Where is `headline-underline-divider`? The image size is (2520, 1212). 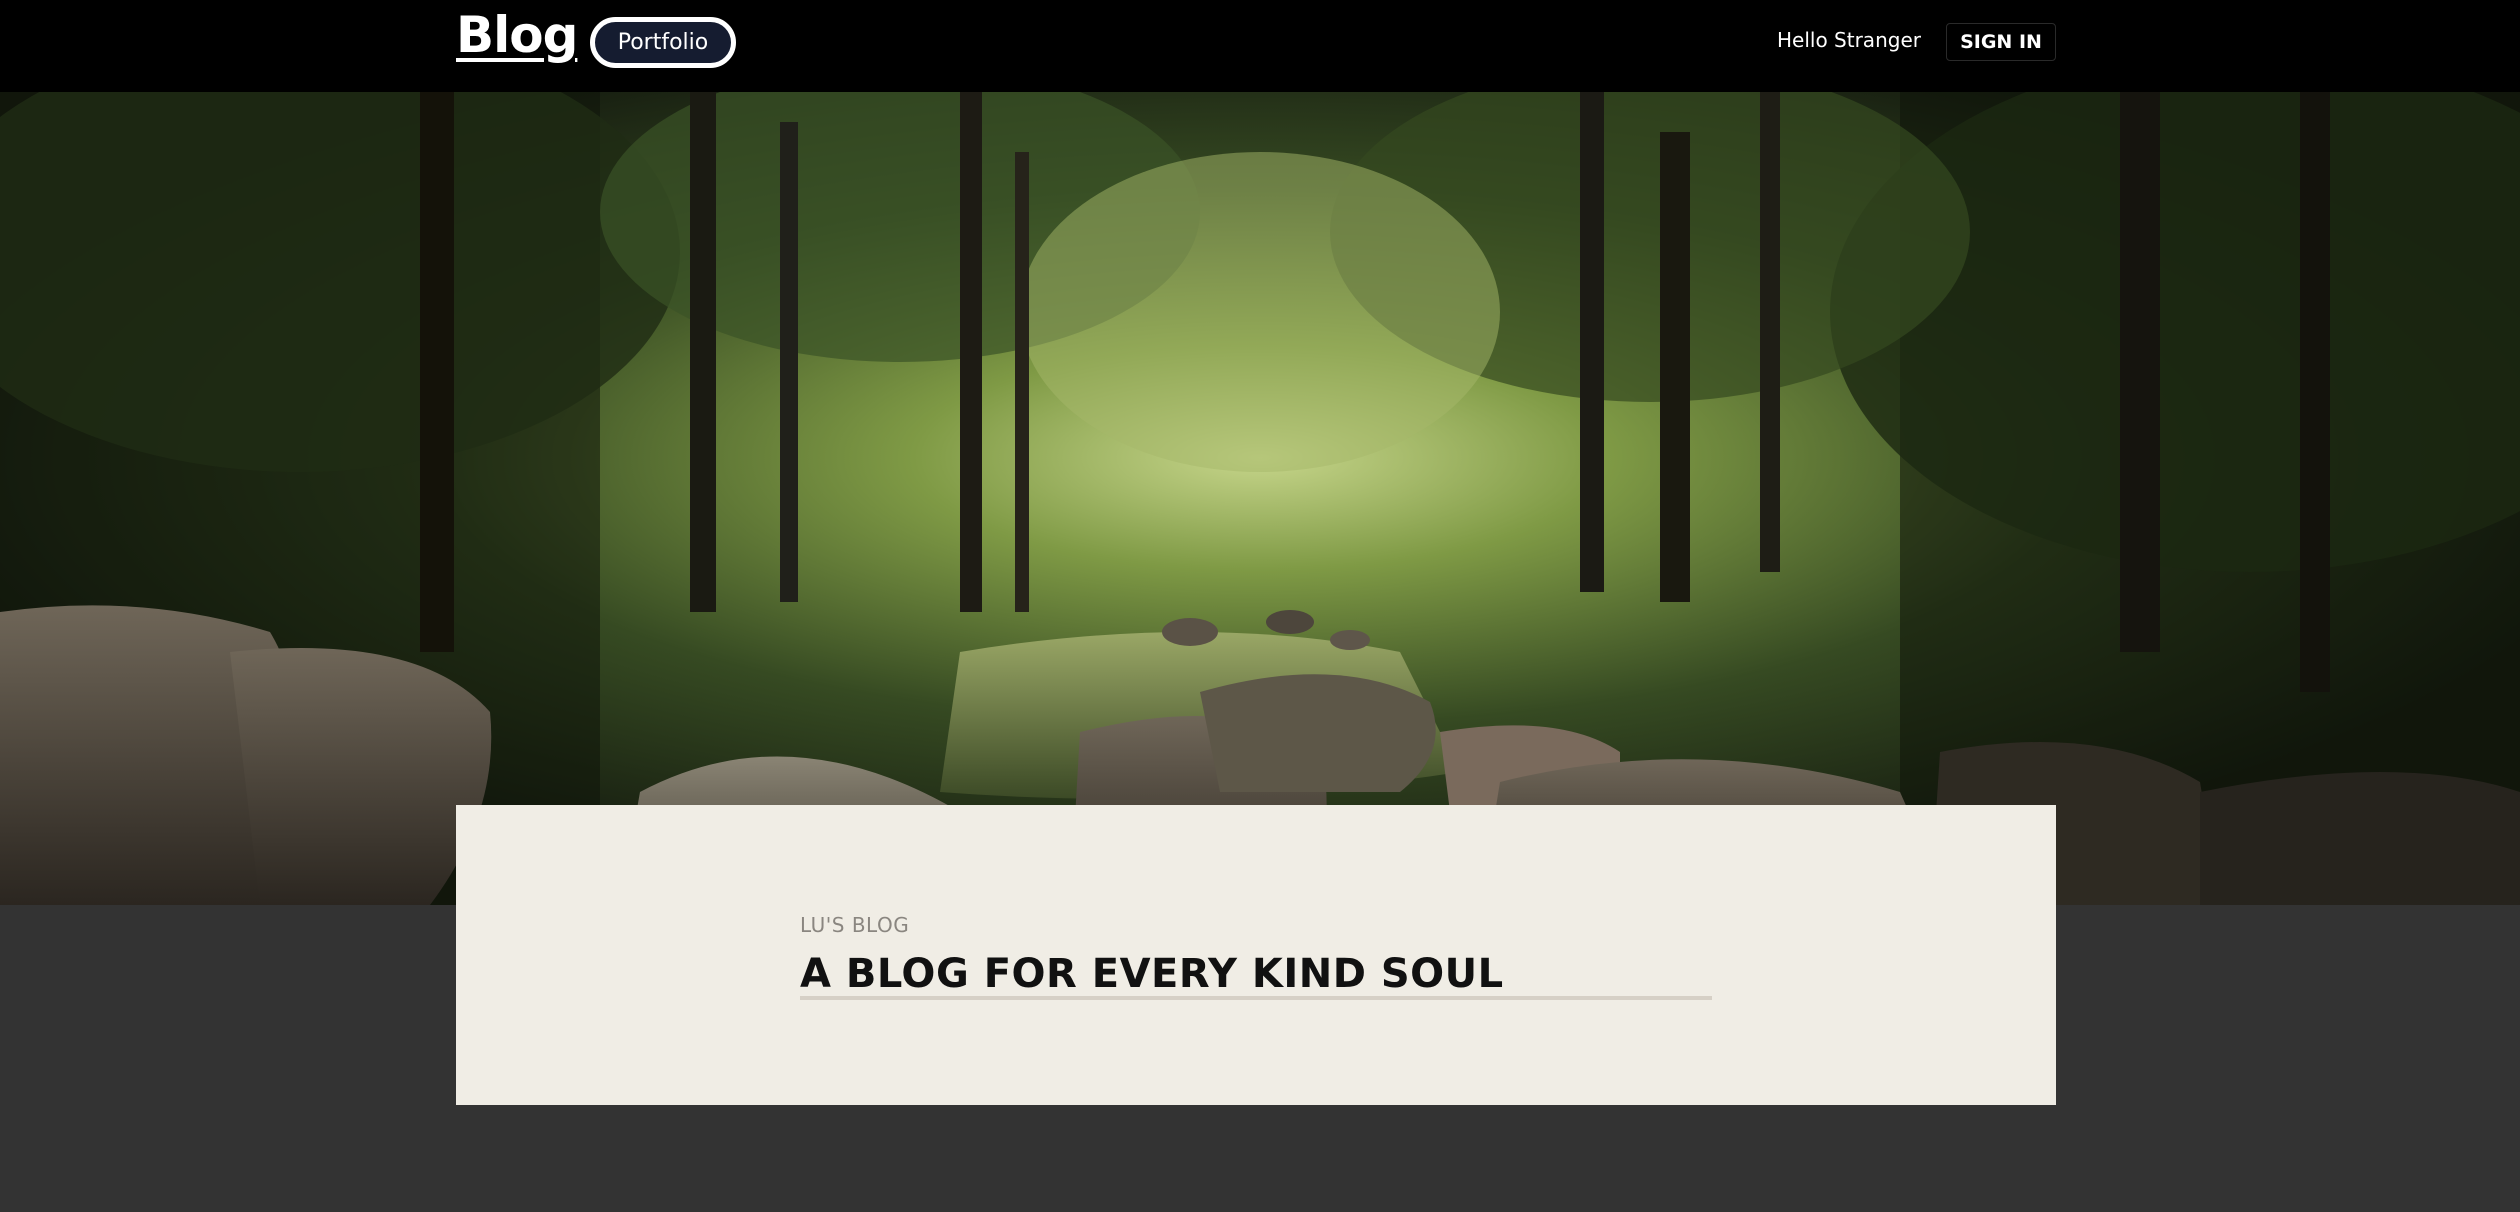 headline-underline-divider is located at coordinates (1256, 998).